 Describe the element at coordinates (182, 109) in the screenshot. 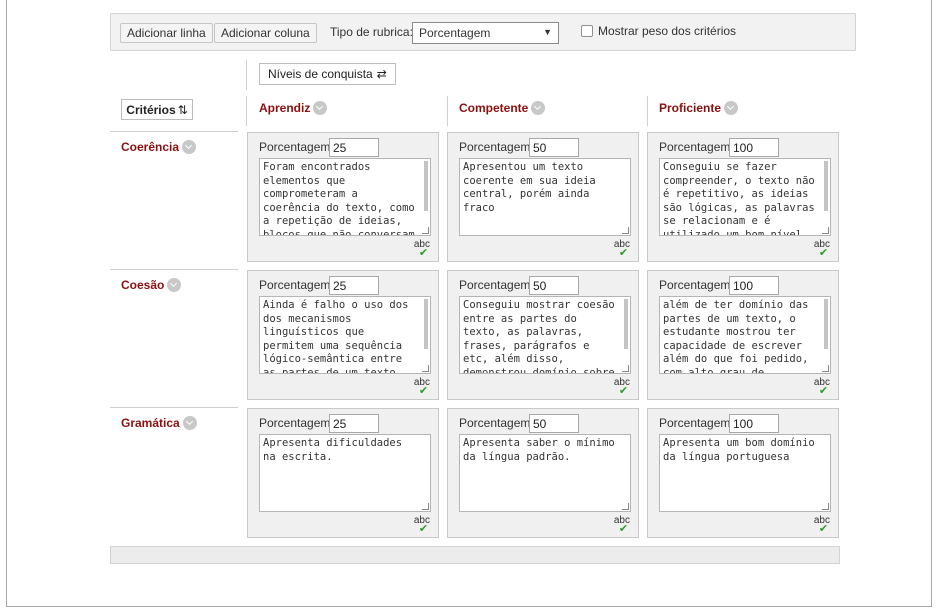

I see `sort-arrows-icon: ⇅` at that location.